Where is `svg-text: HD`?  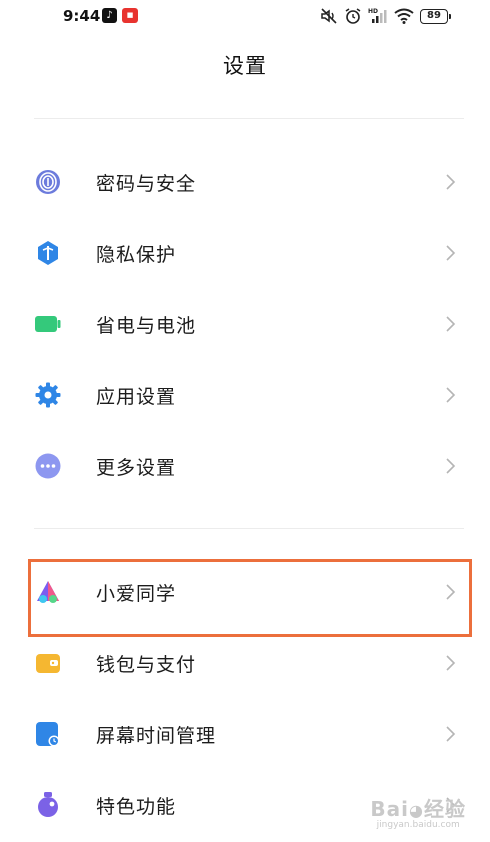 svg-text: HD is located at coordinates (373, 11).